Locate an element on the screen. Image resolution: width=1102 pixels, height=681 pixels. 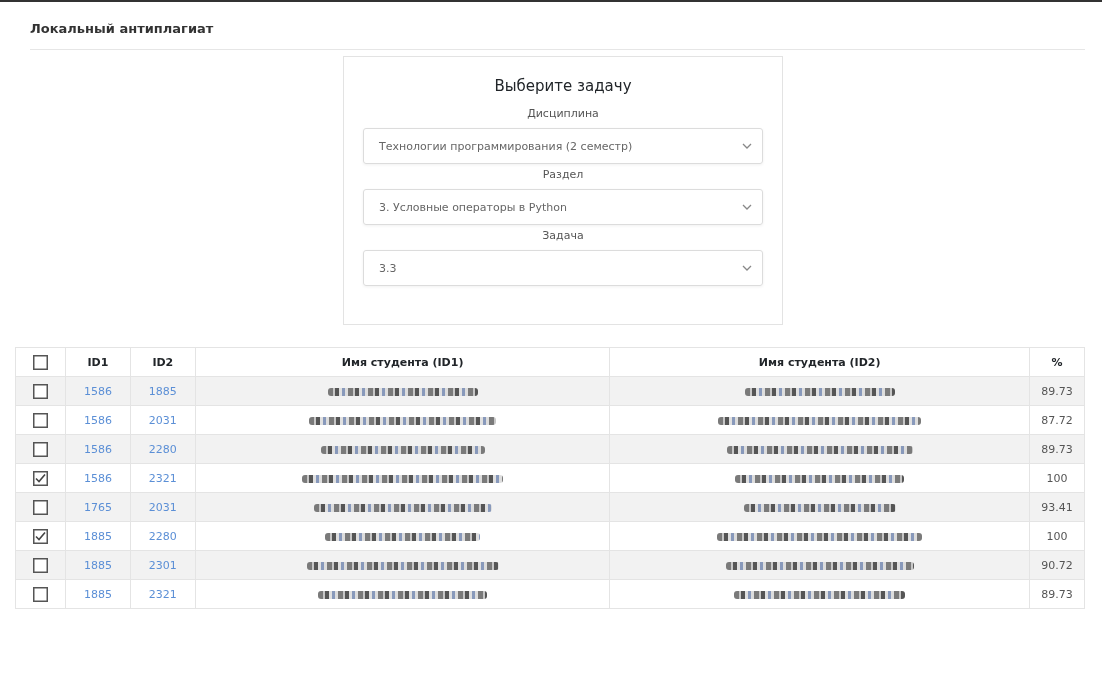
percent-value: 93.41 is located at coordinates (1057, 507).